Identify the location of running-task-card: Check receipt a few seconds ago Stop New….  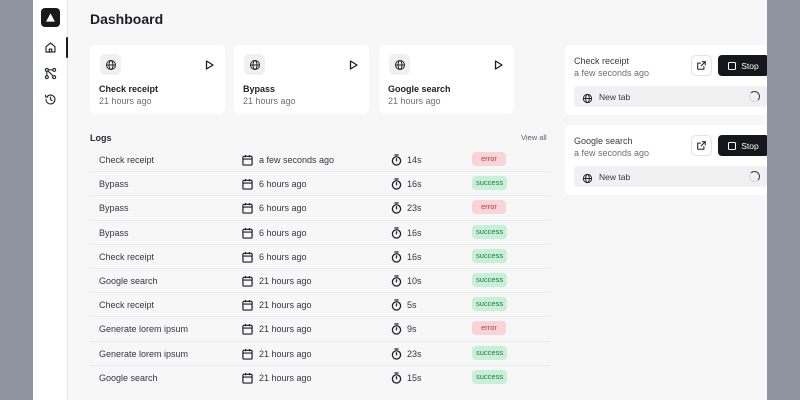
(666, 80).